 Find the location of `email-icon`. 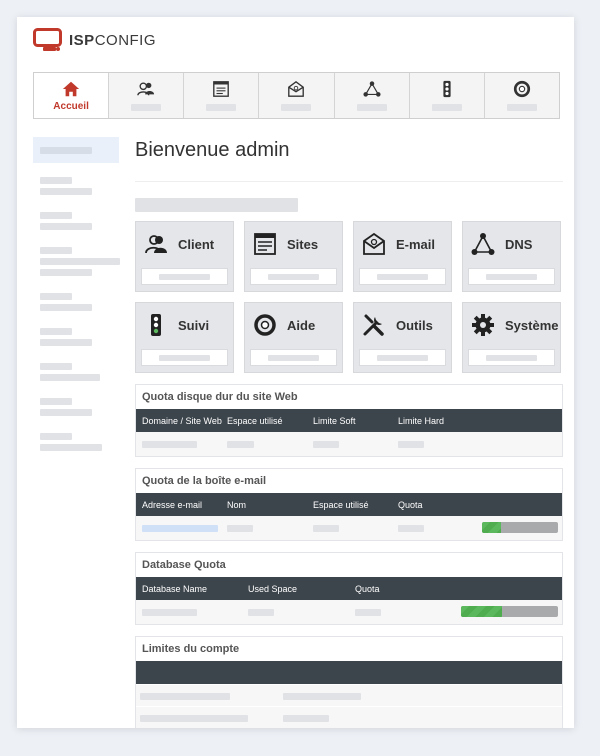

email-icon is located at coordinates (296, 88).